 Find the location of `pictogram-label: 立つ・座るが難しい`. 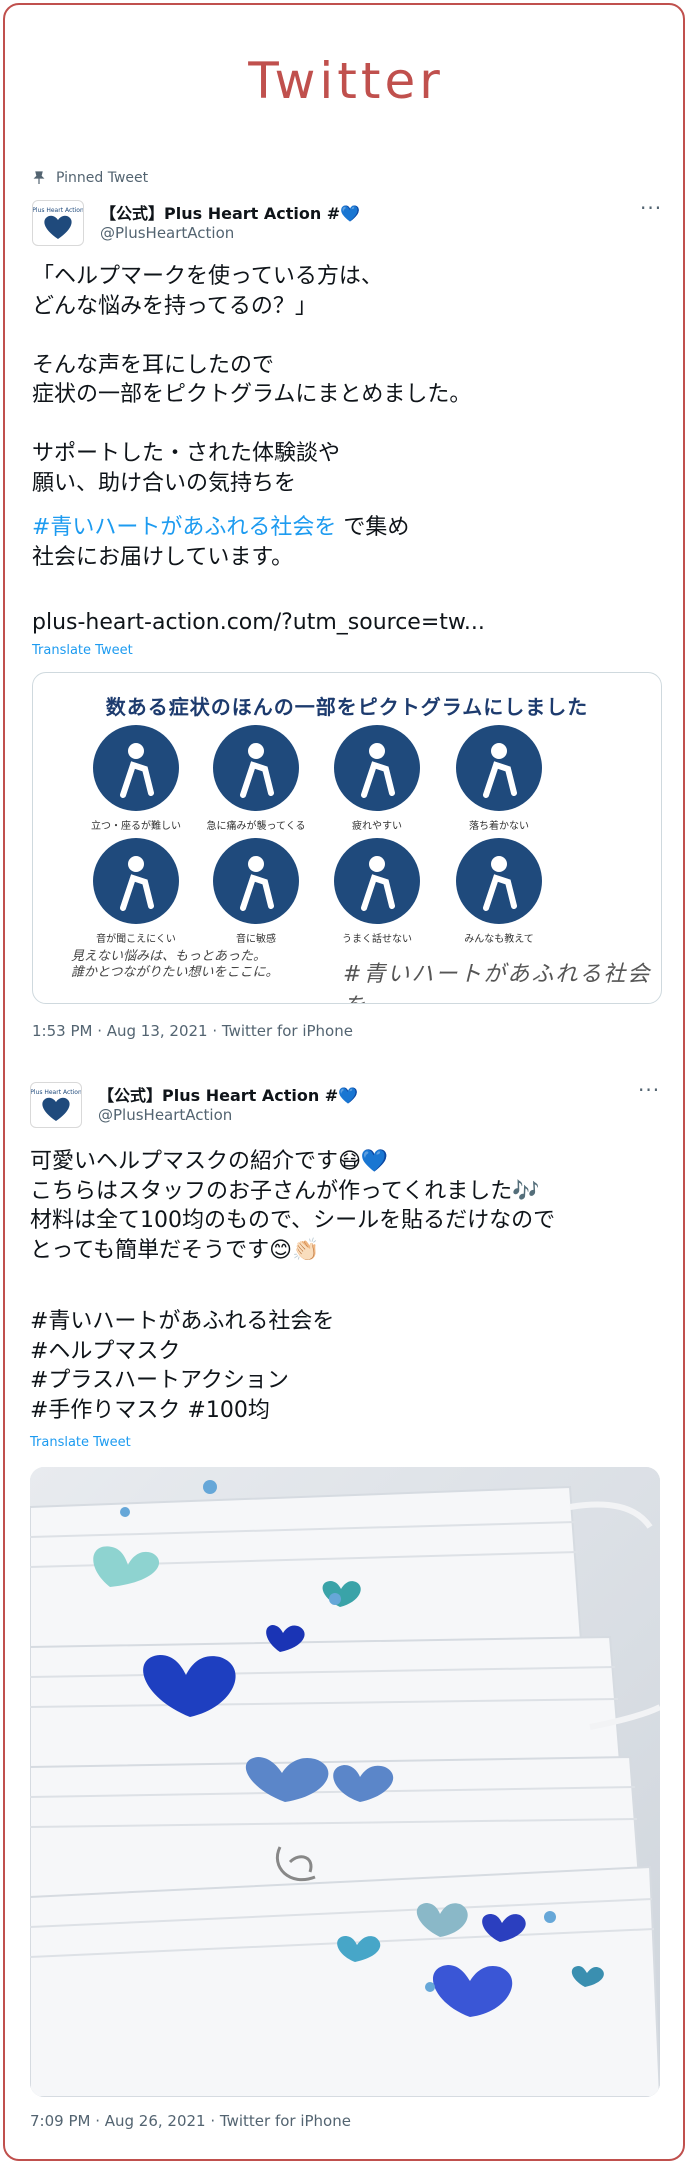

pictogram-label: 立つ・座るが難しい is located at coordinates (136, 826).